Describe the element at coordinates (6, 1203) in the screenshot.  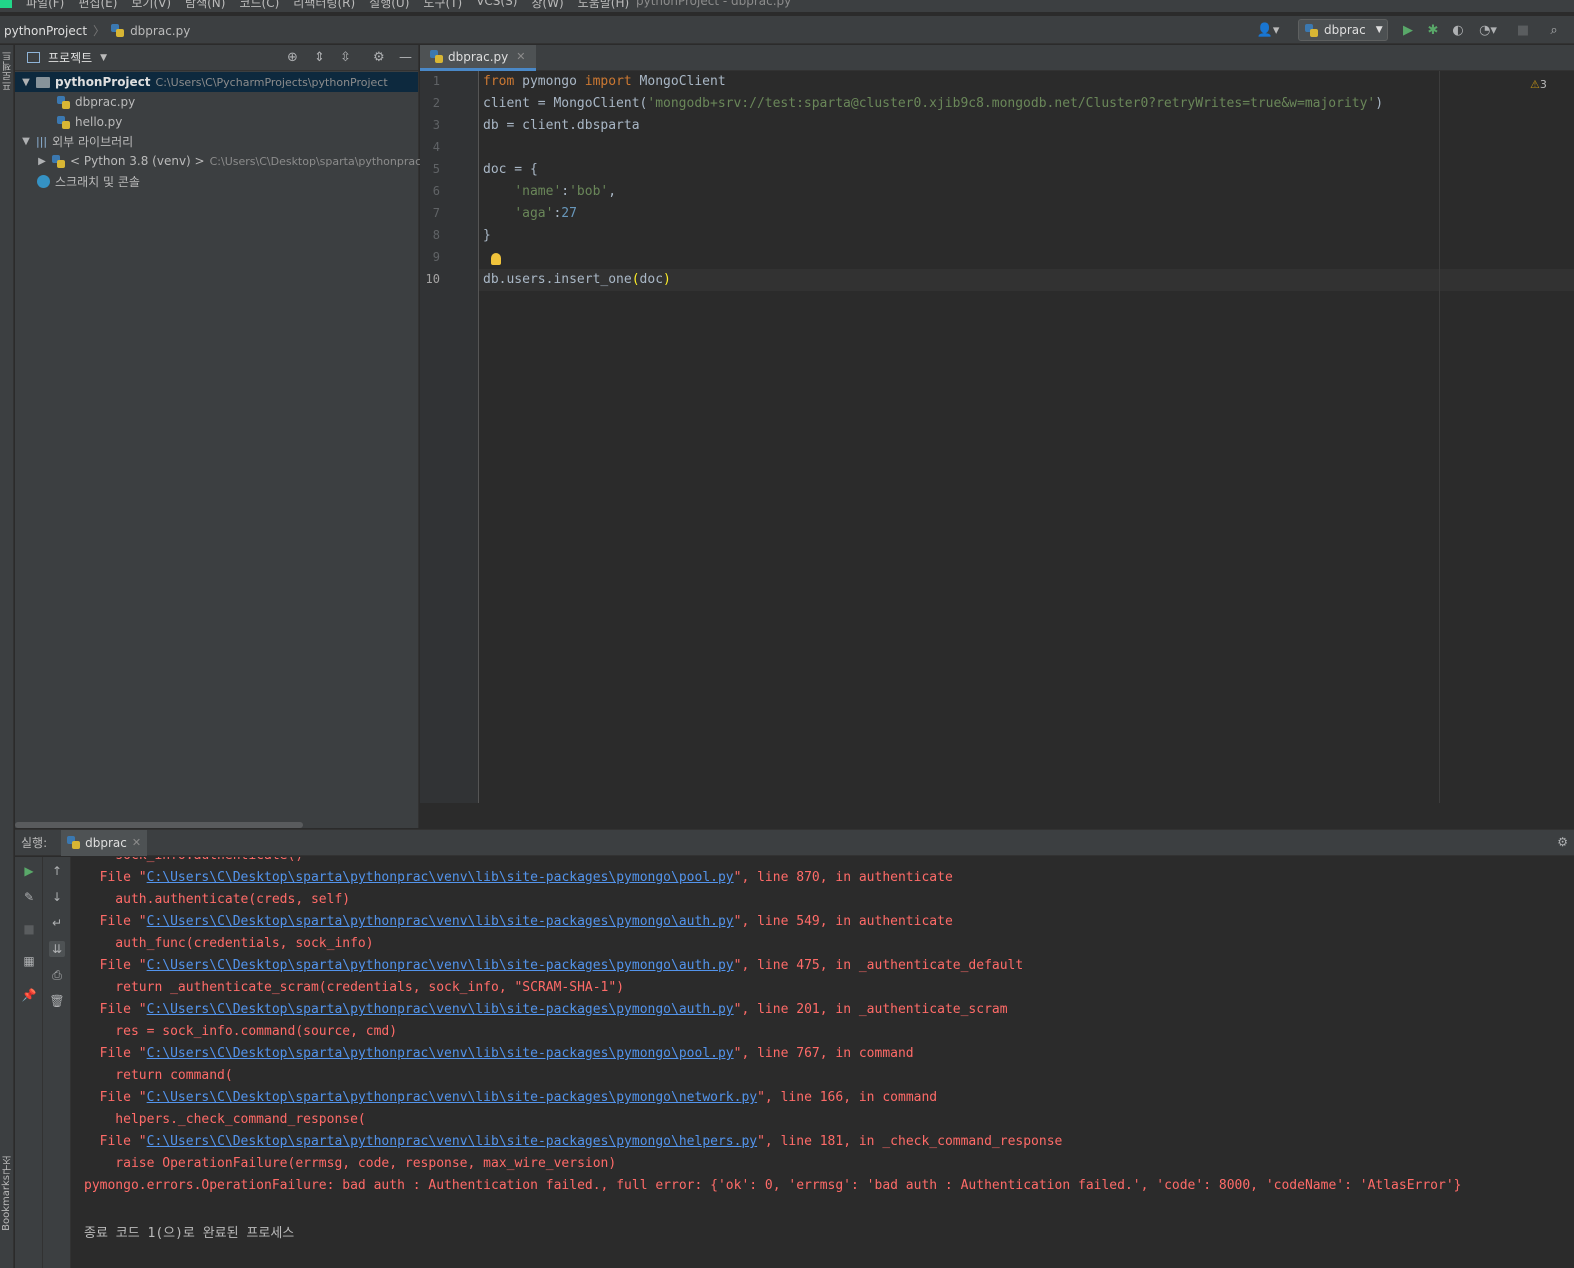
I see `bookmarks-tool-tab: Bookmarks` at that location.